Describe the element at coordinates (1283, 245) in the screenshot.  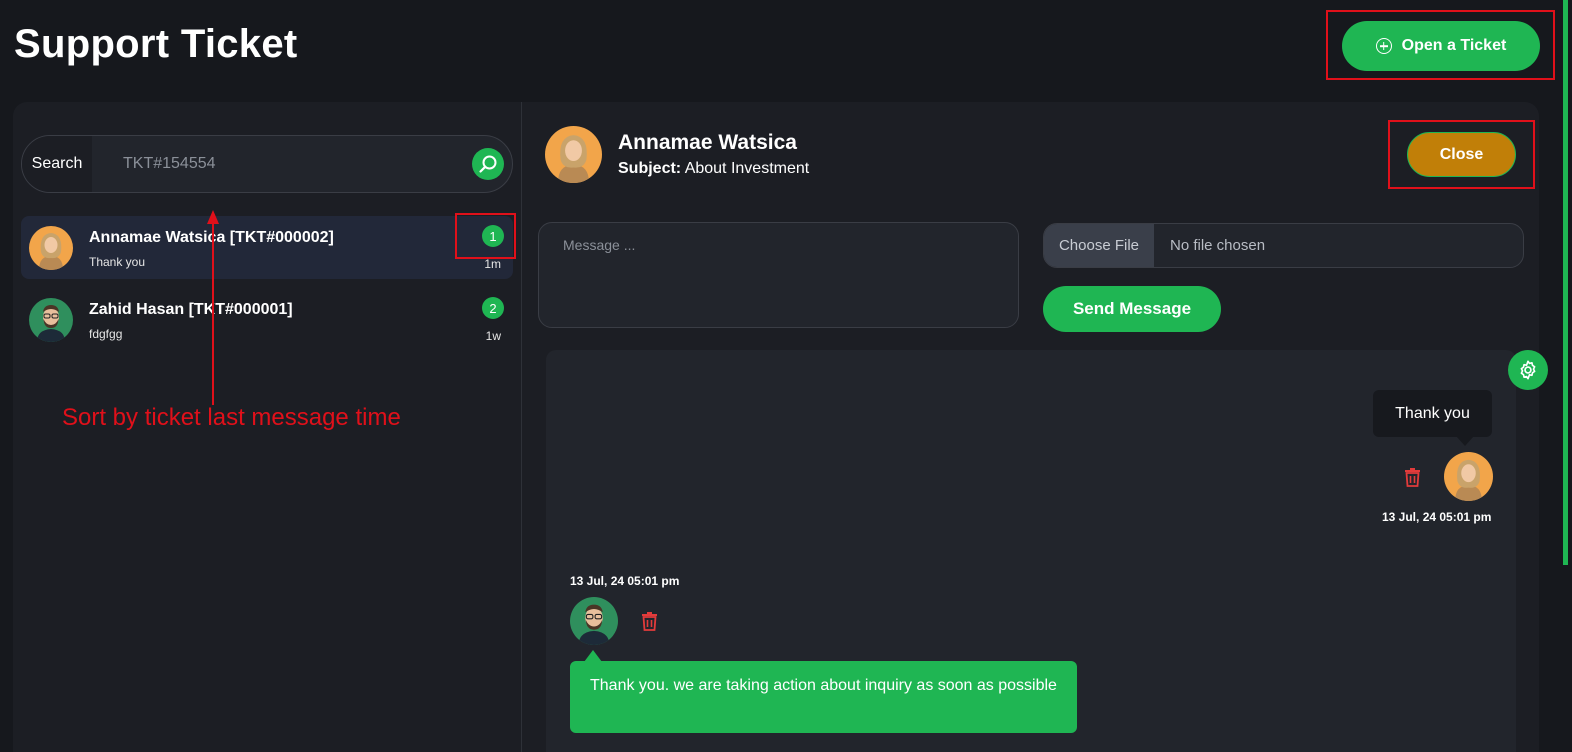
I see `file-input: Choose File No file chosen` at that location.